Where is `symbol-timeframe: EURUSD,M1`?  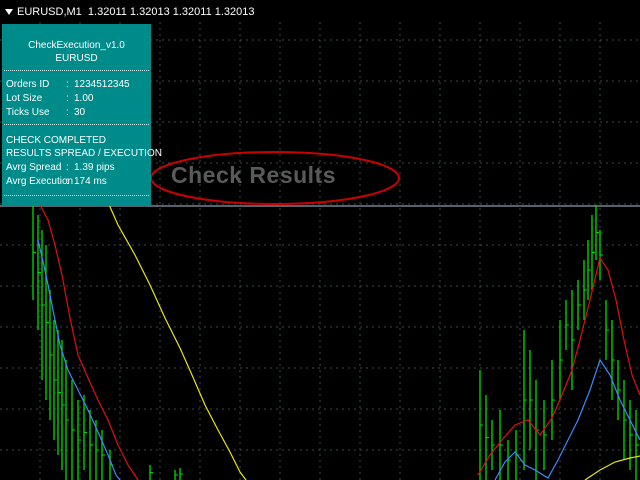
symbol-timeframe: EURUSD,M1 is located at coordinates (49, 12).